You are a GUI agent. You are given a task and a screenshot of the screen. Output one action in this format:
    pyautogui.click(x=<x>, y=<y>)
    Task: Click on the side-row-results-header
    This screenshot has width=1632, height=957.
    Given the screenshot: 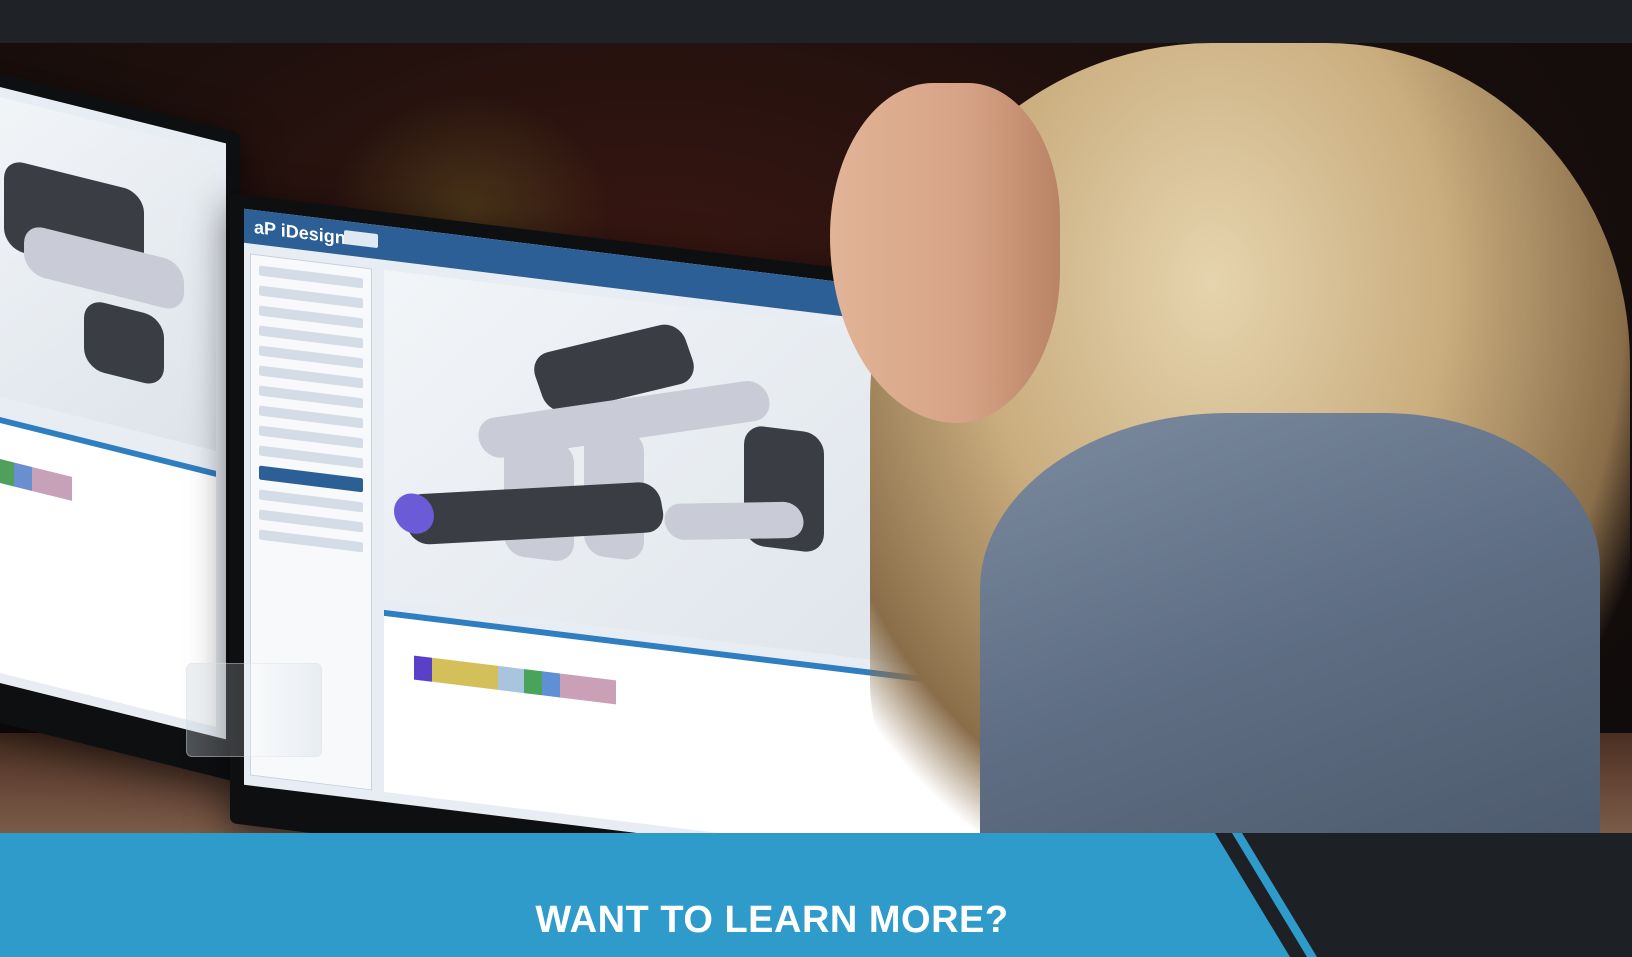 What is the action you would take?
    pyautogui.click(x=311, y=479)
    